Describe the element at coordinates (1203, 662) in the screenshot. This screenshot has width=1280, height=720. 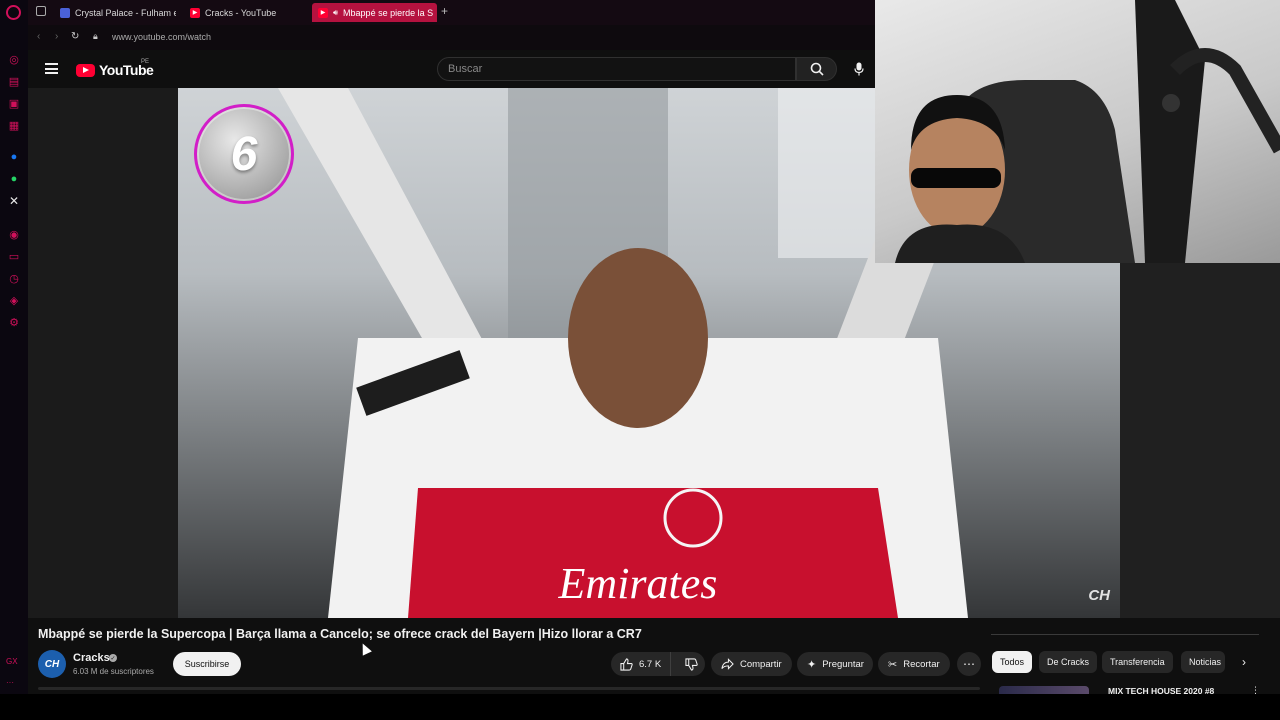
I see `chip-noticias: Noticias` at that location.